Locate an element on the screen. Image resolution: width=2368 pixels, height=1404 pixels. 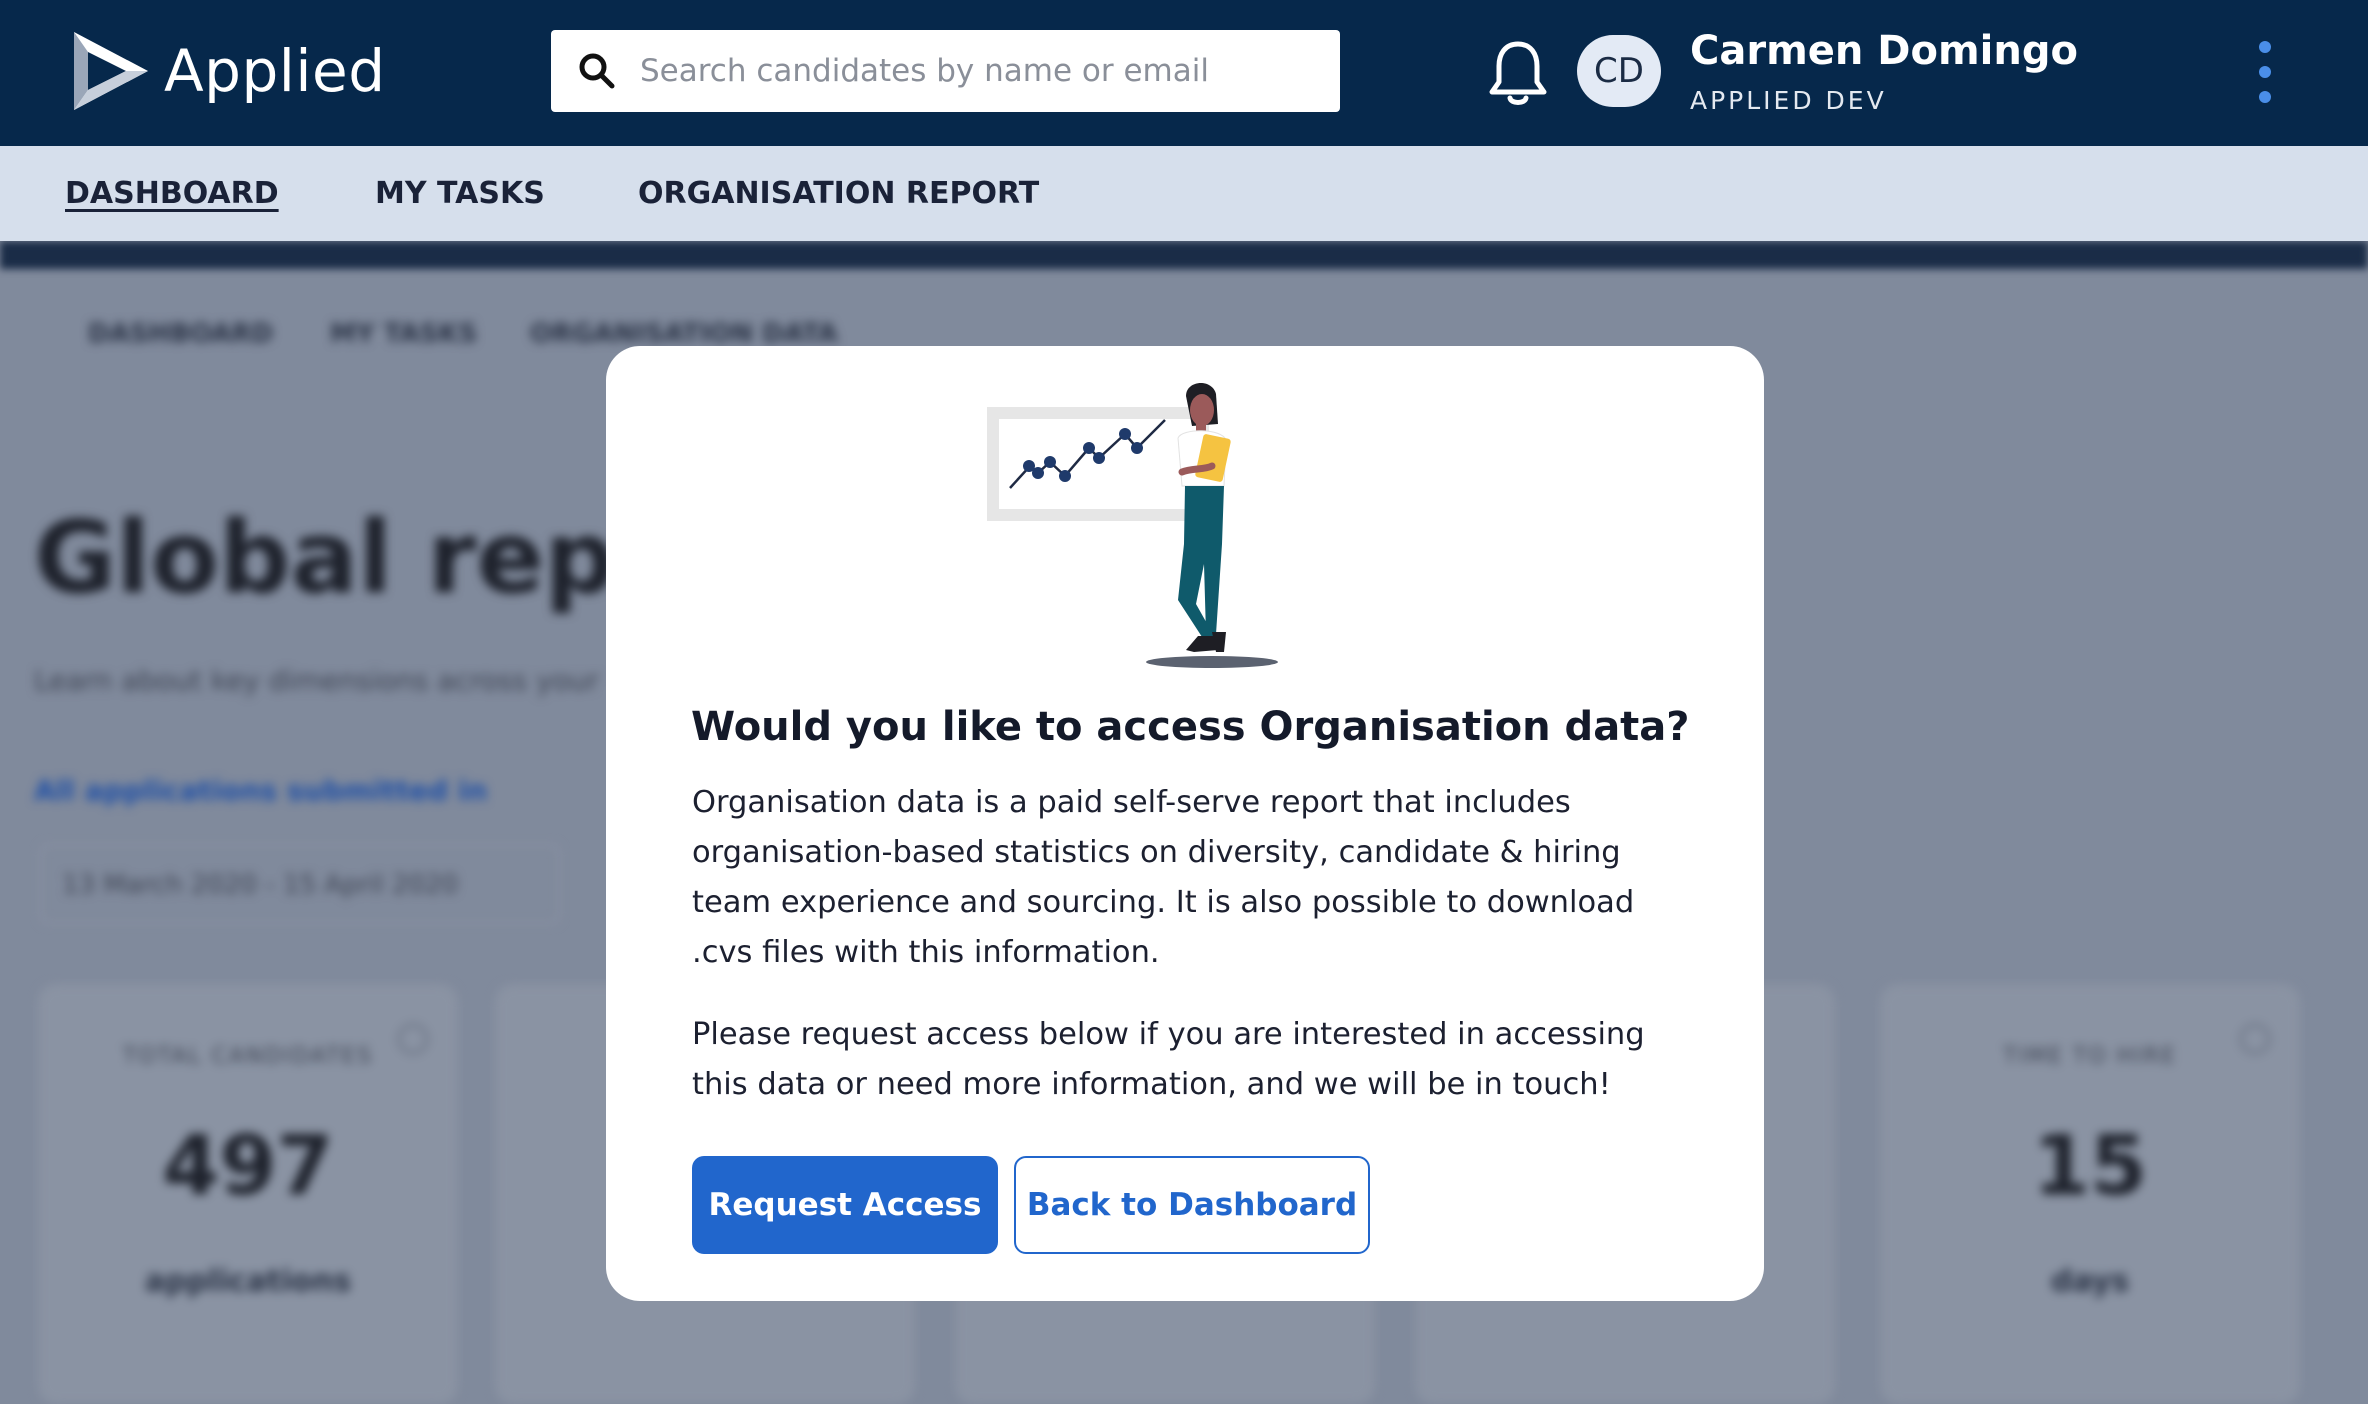
stat-unit: applications is located at coordinates (248, 1281).